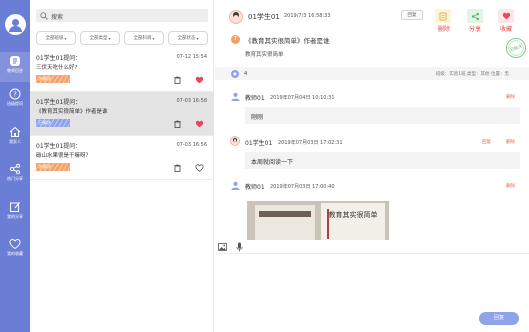  I want to click on asker-avatar, so click(236, 17).